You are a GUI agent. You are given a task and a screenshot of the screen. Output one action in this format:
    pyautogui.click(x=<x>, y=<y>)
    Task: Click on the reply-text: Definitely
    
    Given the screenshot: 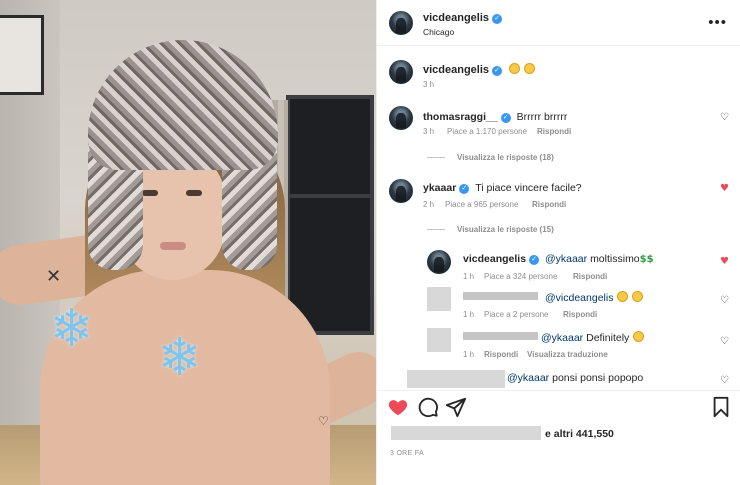 What is the action you would take?
    pyautogui.click(x=608, y=338)
    